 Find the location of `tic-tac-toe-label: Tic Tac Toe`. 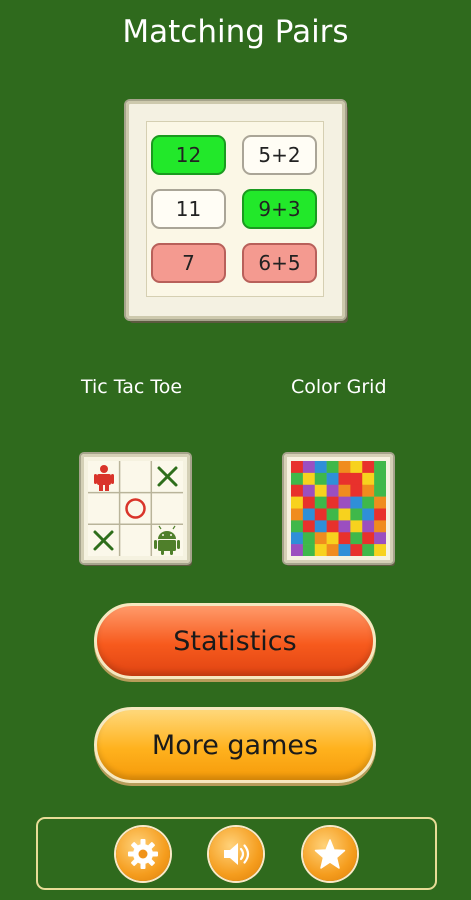

tic-tac-toe-label: Tic Tac Toe is located at coordinates (132, 387).